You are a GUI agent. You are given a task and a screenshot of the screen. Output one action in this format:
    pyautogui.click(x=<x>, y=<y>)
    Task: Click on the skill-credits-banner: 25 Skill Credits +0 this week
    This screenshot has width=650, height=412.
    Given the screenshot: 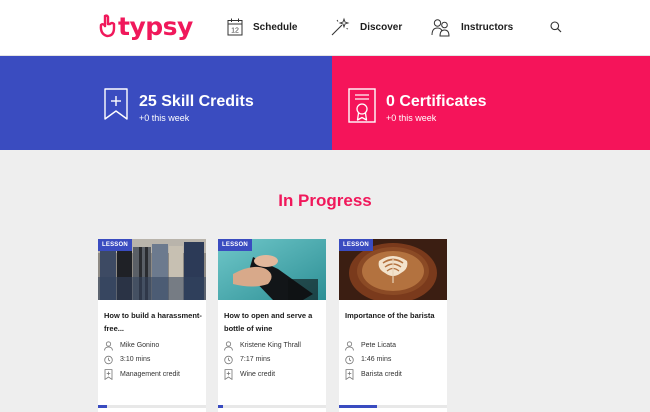 What is the action you would take?
    pyautogui.click(x=166, y=103)
    